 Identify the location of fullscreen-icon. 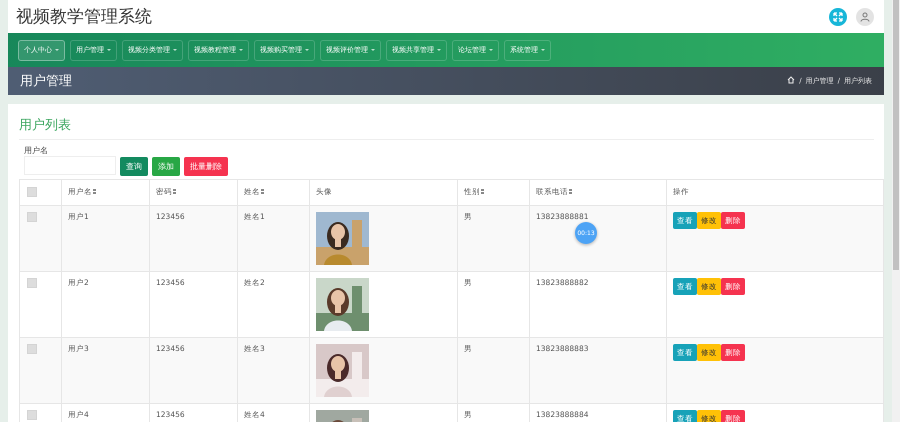
(838, 17).